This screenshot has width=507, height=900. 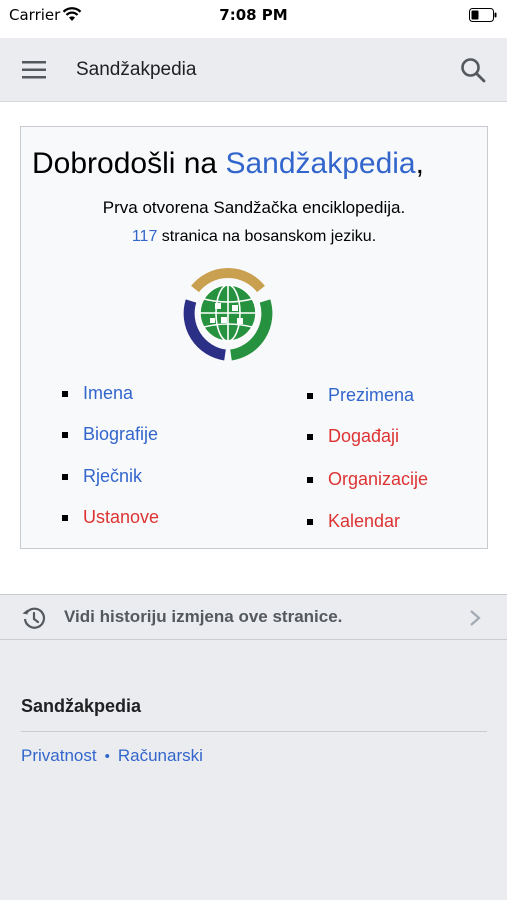 What do you see at coordinates (320, 163) in the screenshot?
I see `site-name-link: Sandžakpedia` at bounding box center [320, 163].